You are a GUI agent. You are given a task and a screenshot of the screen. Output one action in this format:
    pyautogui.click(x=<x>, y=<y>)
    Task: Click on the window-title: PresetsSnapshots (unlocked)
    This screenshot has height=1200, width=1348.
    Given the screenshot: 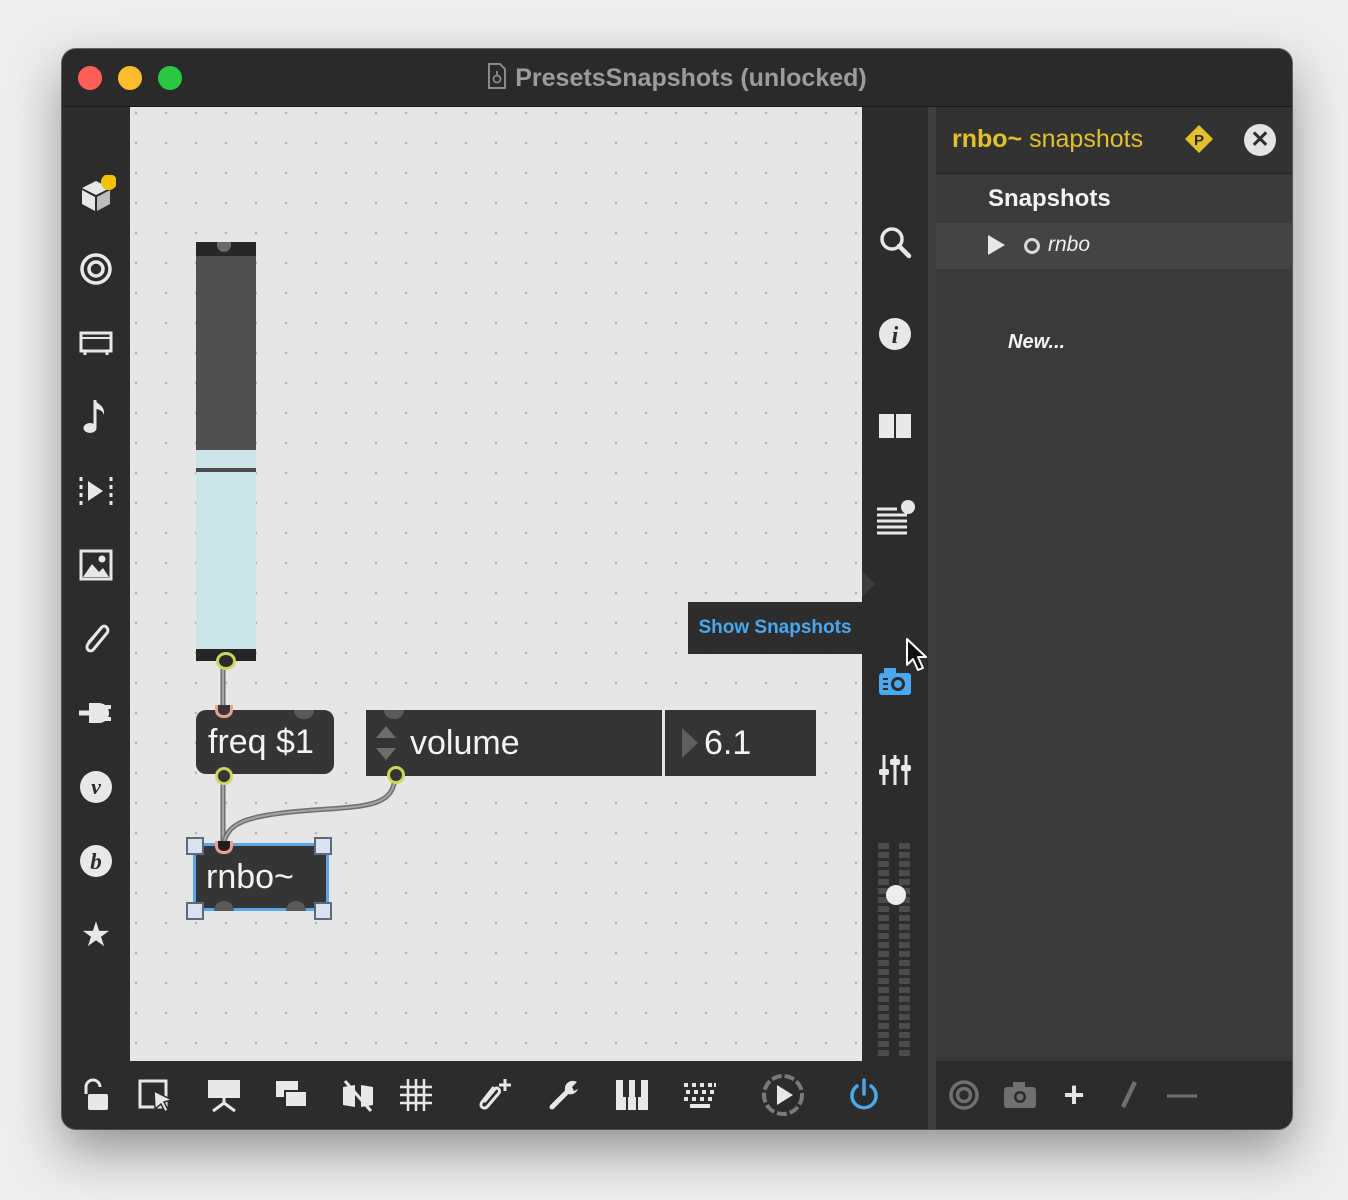 What is the action you would take?
    pyautogui.click(x=691, y=78)
    